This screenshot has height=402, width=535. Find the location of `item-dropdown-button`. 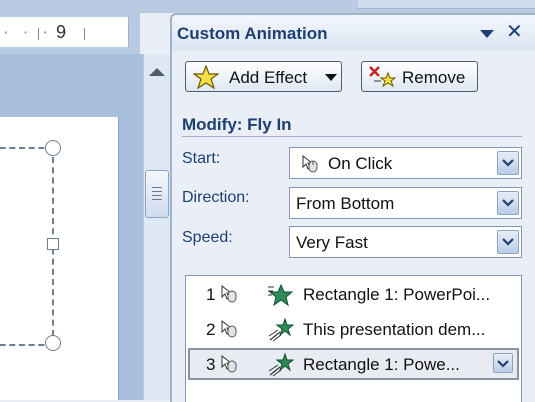

item-dropdown-button is located at coordinates (503, 363).